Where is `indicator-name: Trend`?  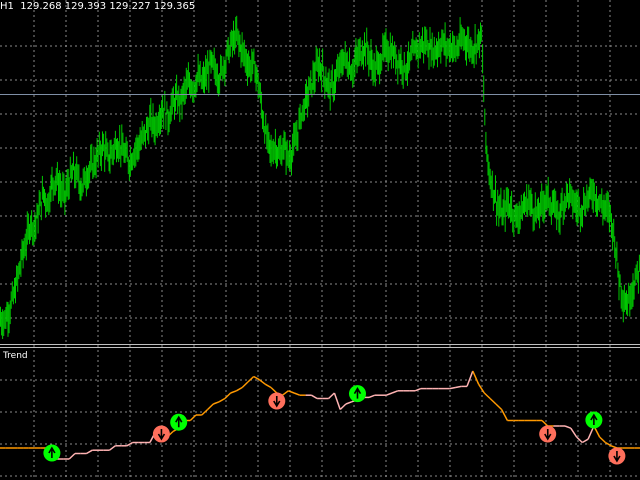 indicator-name: Trend is located at coordinates (15, 356).